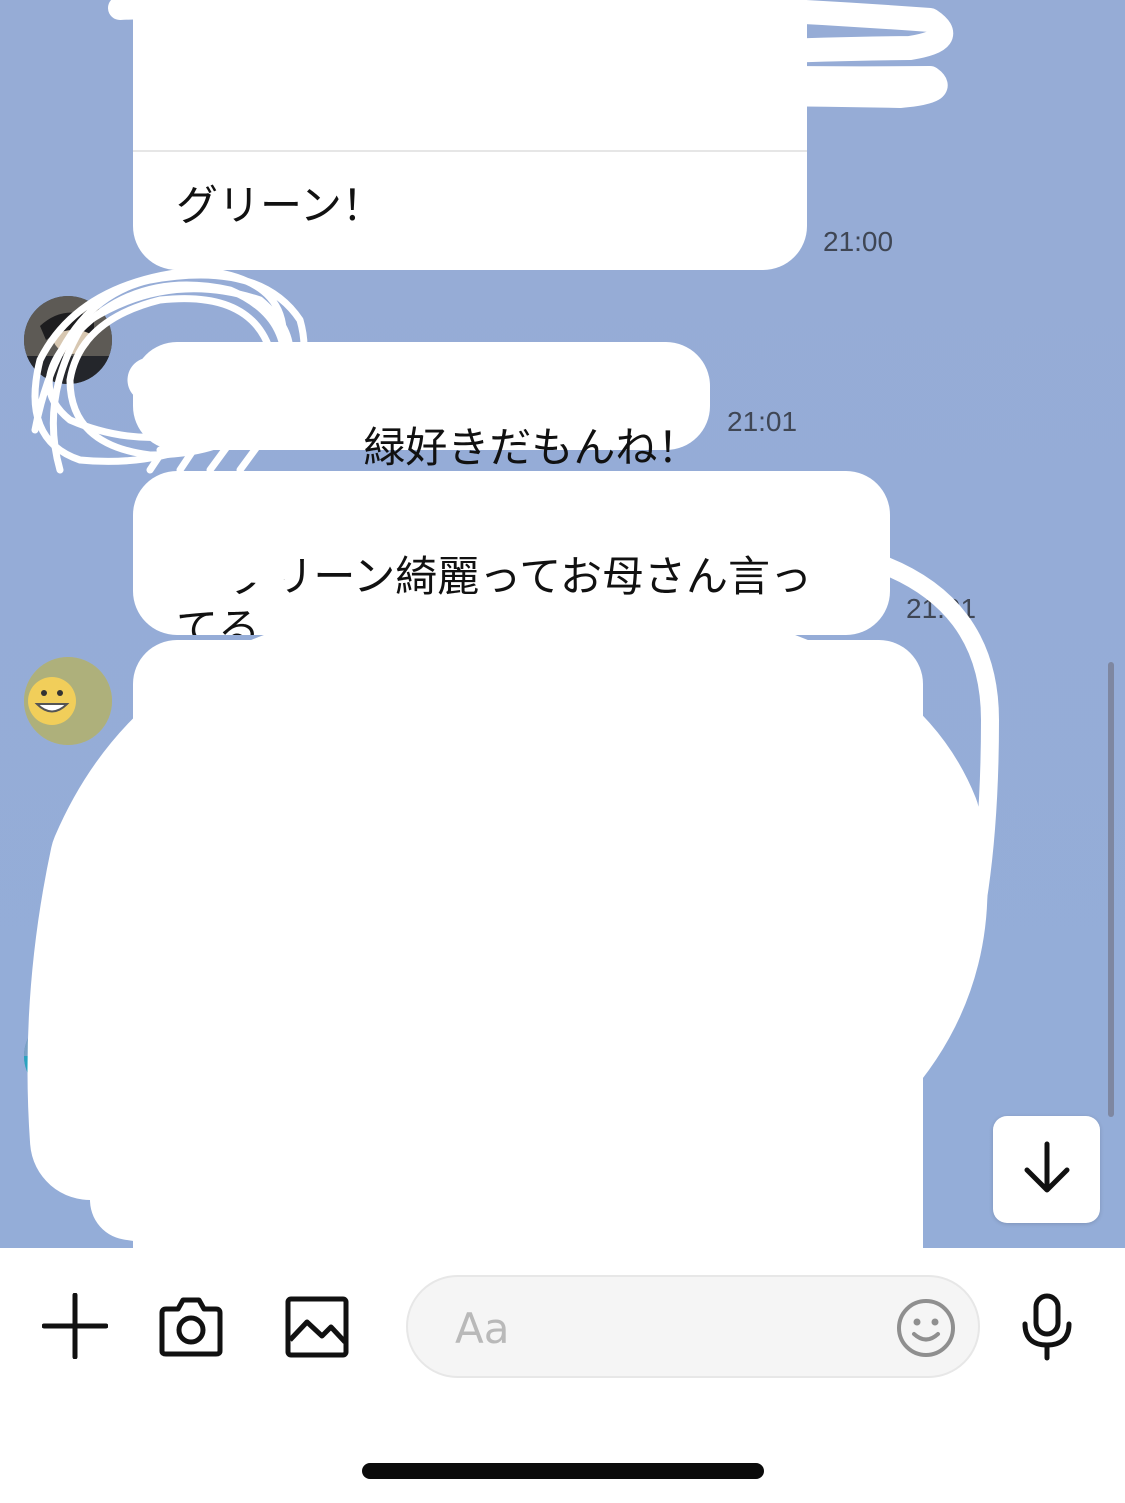 The width and height of the screenshot is (1125, 1503). I want to click on emoji-icon, so click(926, 1328).